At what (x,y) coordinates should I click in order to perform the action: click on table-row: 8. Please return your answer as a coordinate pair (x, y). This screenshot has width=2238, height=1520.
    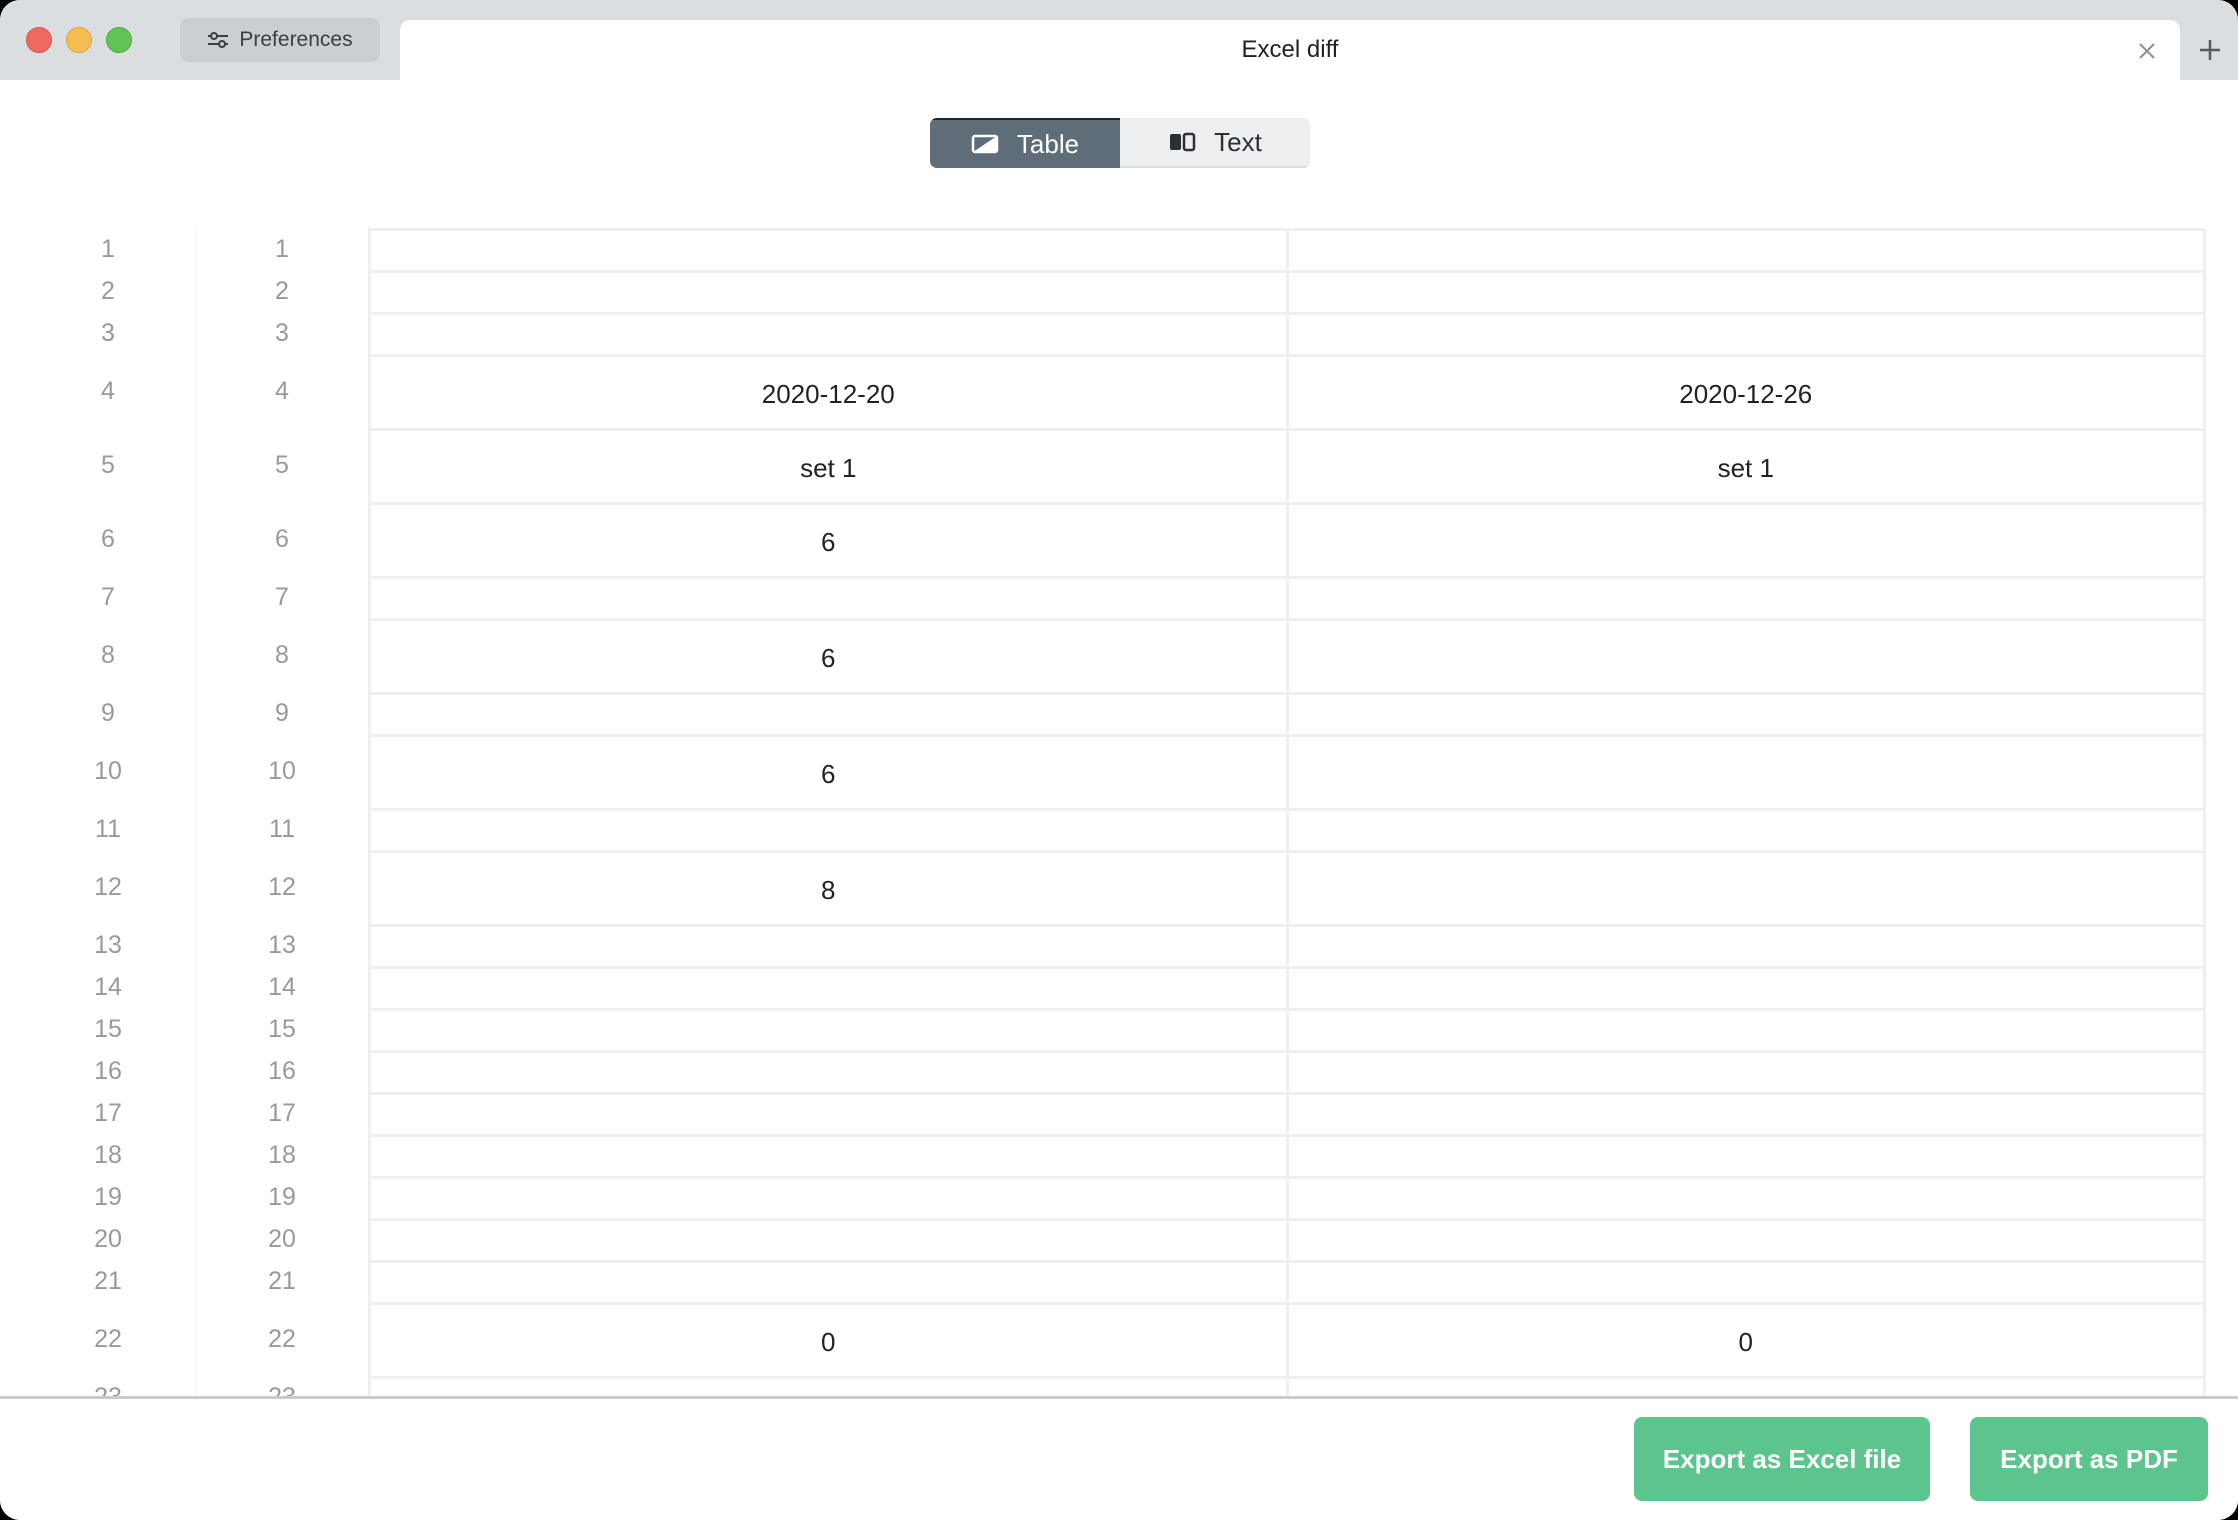
    Looking at the image, I should click on (1287, 888).